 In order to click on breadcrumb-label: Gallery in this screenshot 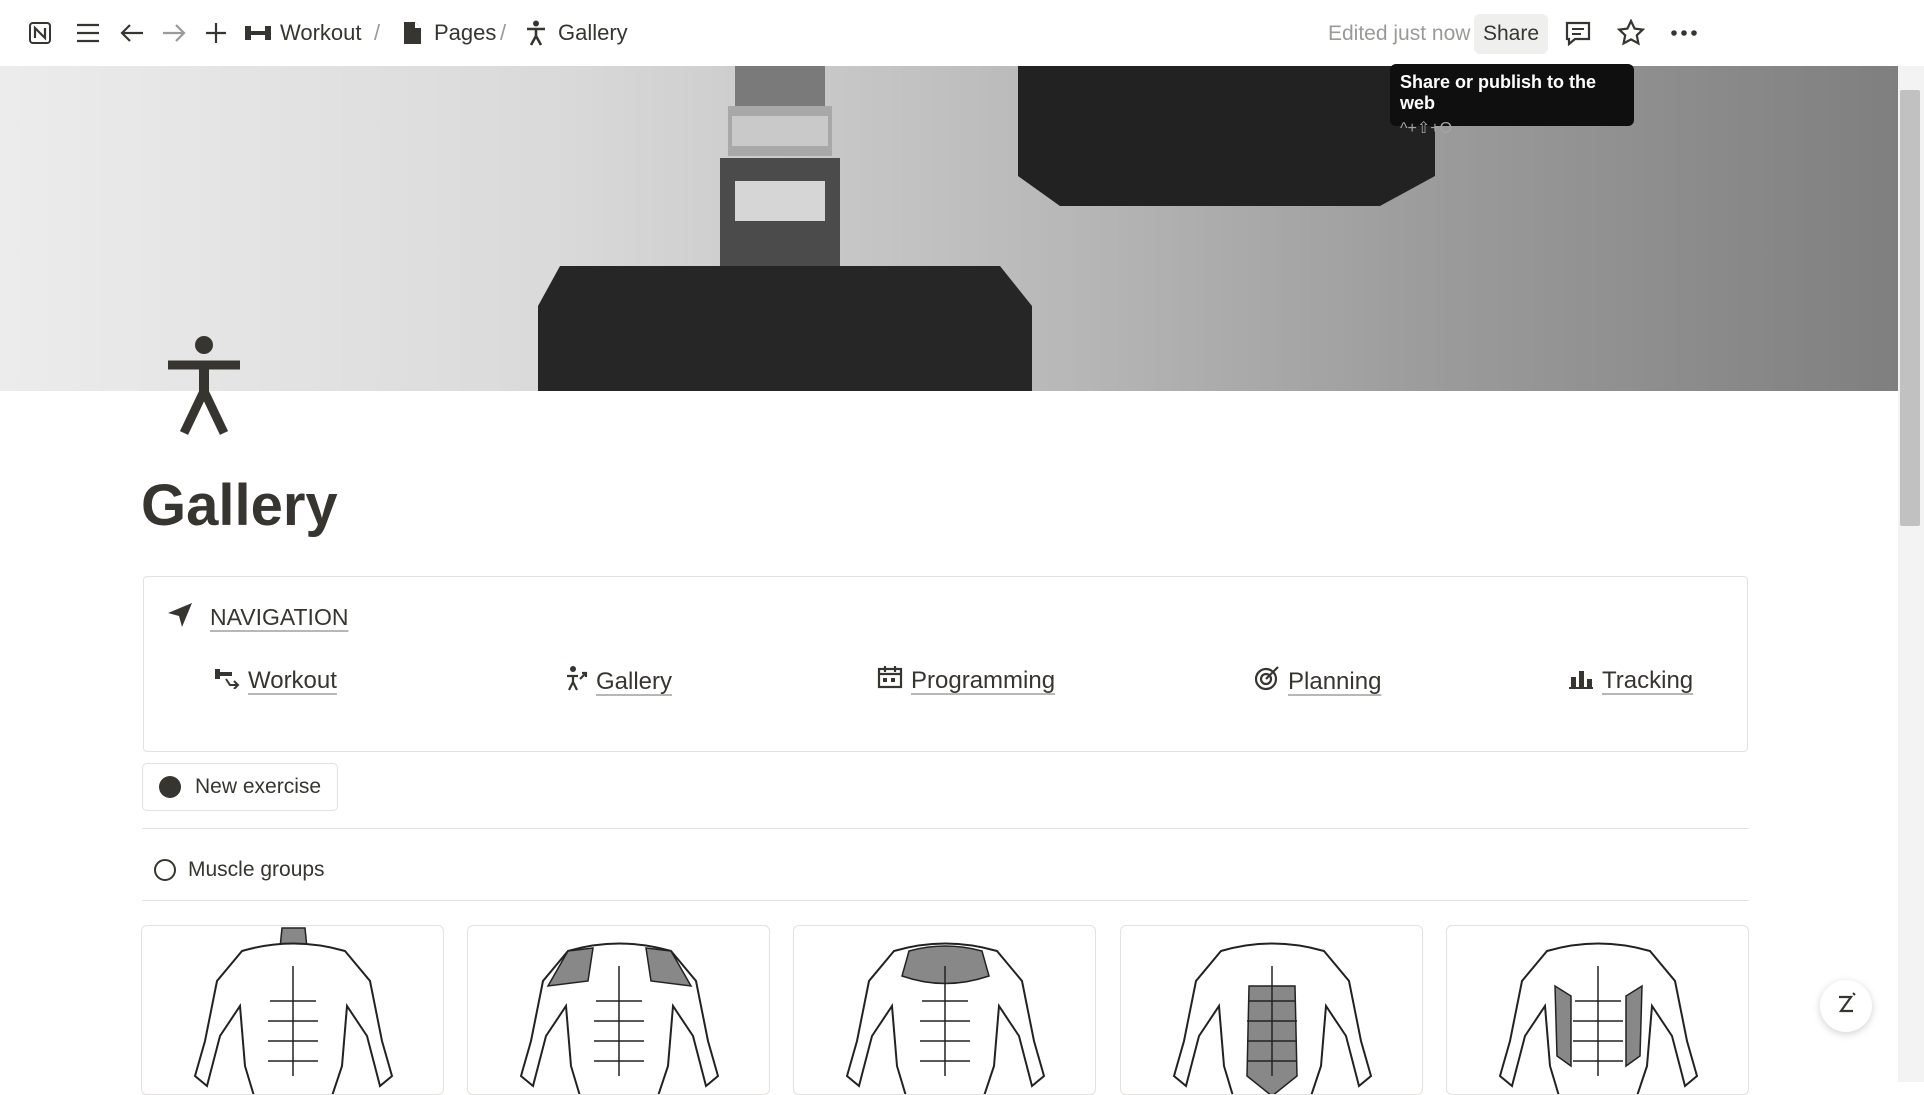, I will do `click(593, 32)`.